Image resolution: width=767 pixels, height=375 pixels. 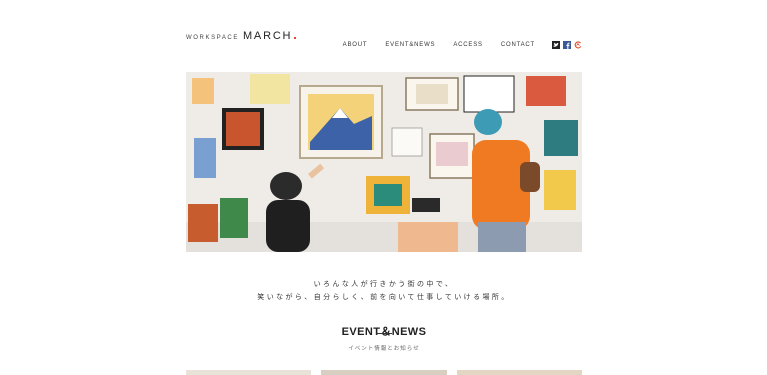 I want to click on event-card-strip, so click(x=384, y=372).